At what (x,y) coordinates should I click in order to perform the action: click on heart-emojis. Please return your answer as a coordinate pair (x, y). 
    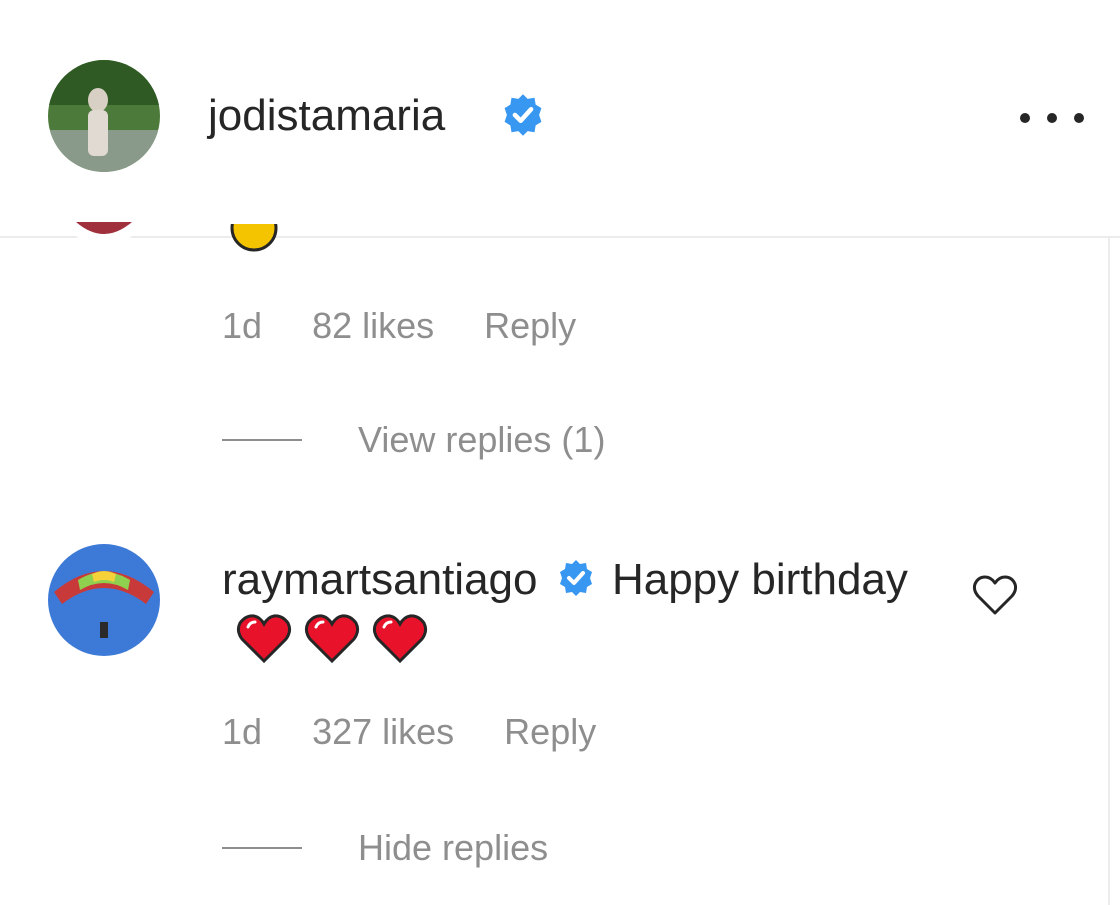
    Looking at the image, I should click on (332, 638).